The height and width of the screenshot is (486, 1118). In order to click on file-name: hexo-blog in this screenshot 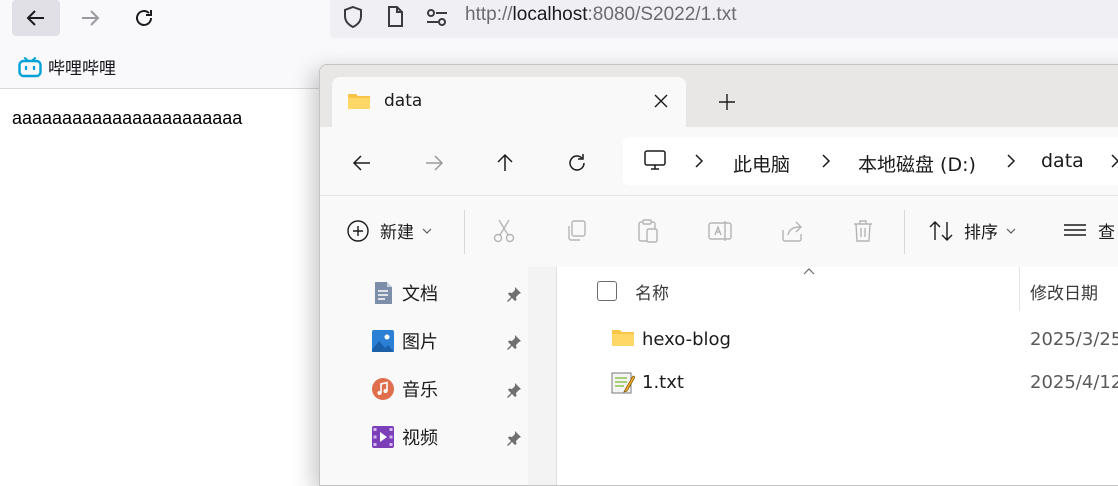, I will do `click(686, 339)`.